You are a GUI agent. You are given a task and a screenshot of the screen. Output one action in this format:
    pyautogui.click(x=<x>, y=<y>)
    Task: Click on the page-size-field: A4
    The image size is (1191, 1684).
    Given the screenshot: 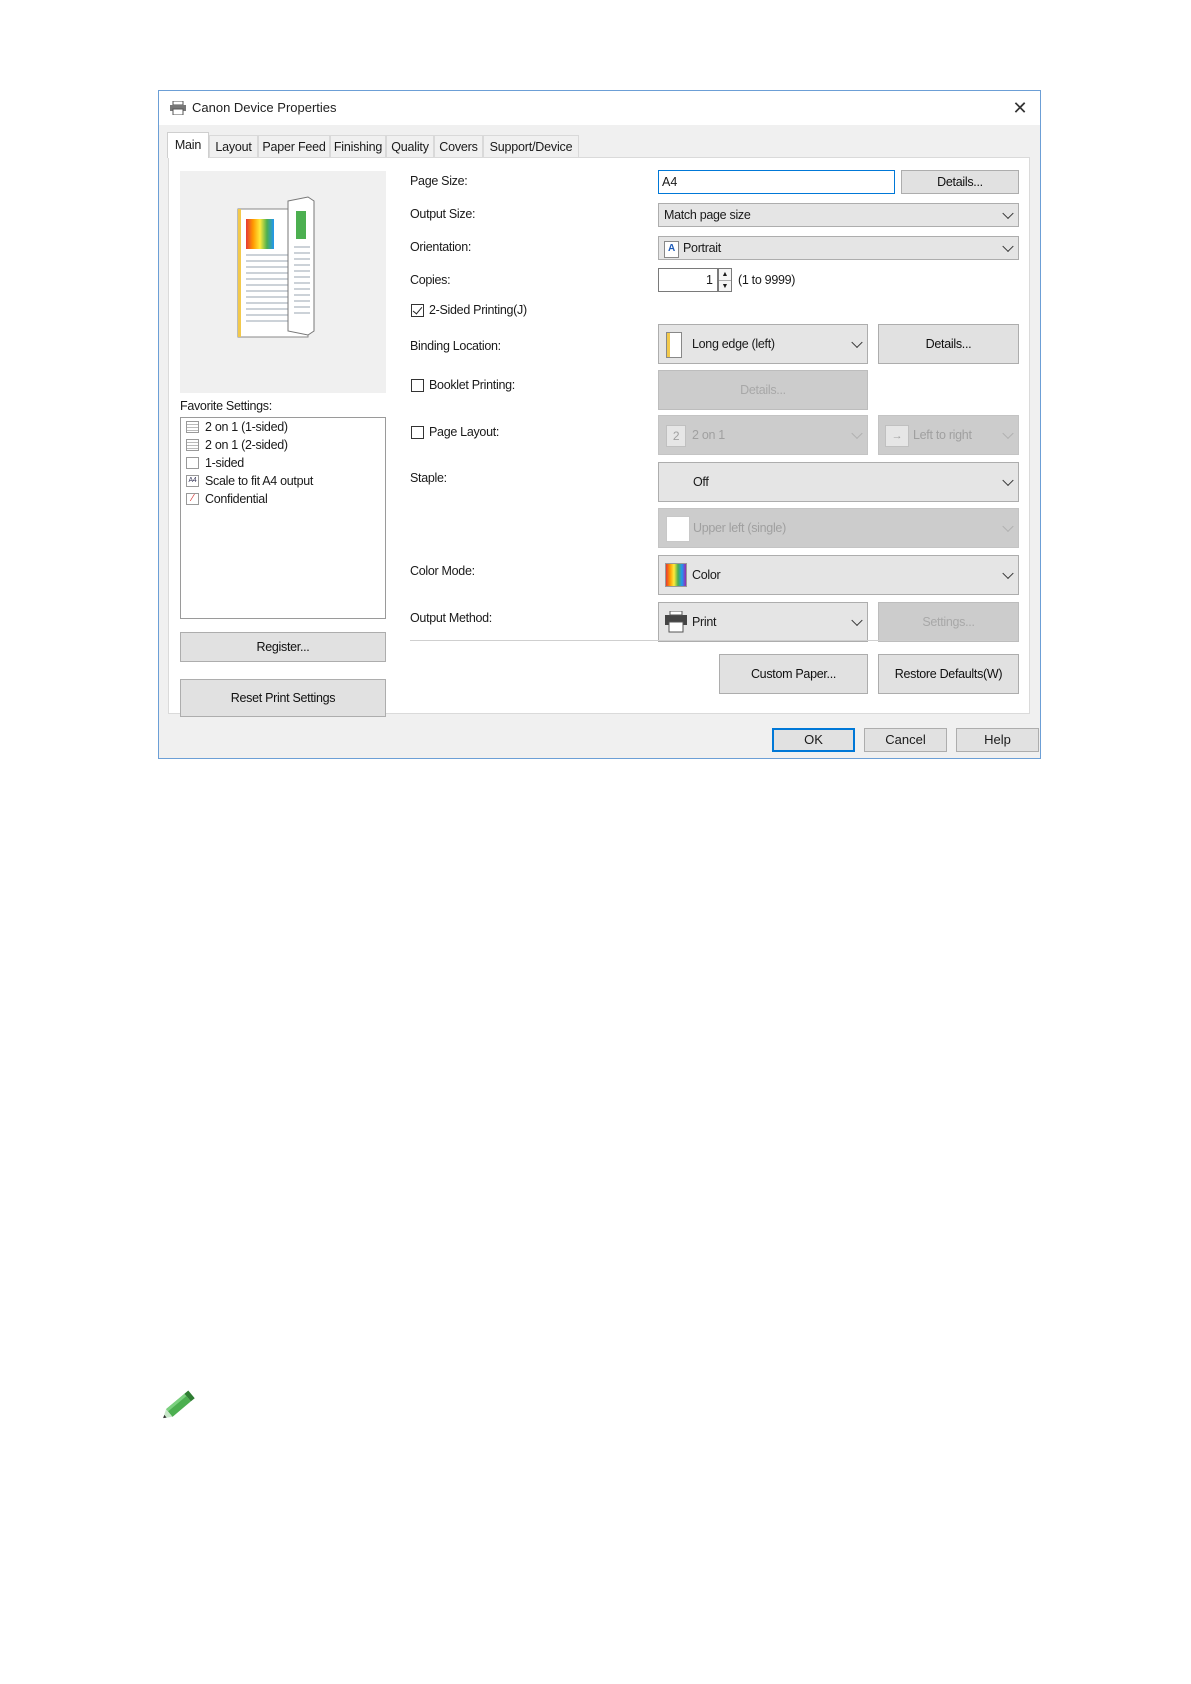 What is the action you would take?
    pyautogui.click(x=776, y=182)
    